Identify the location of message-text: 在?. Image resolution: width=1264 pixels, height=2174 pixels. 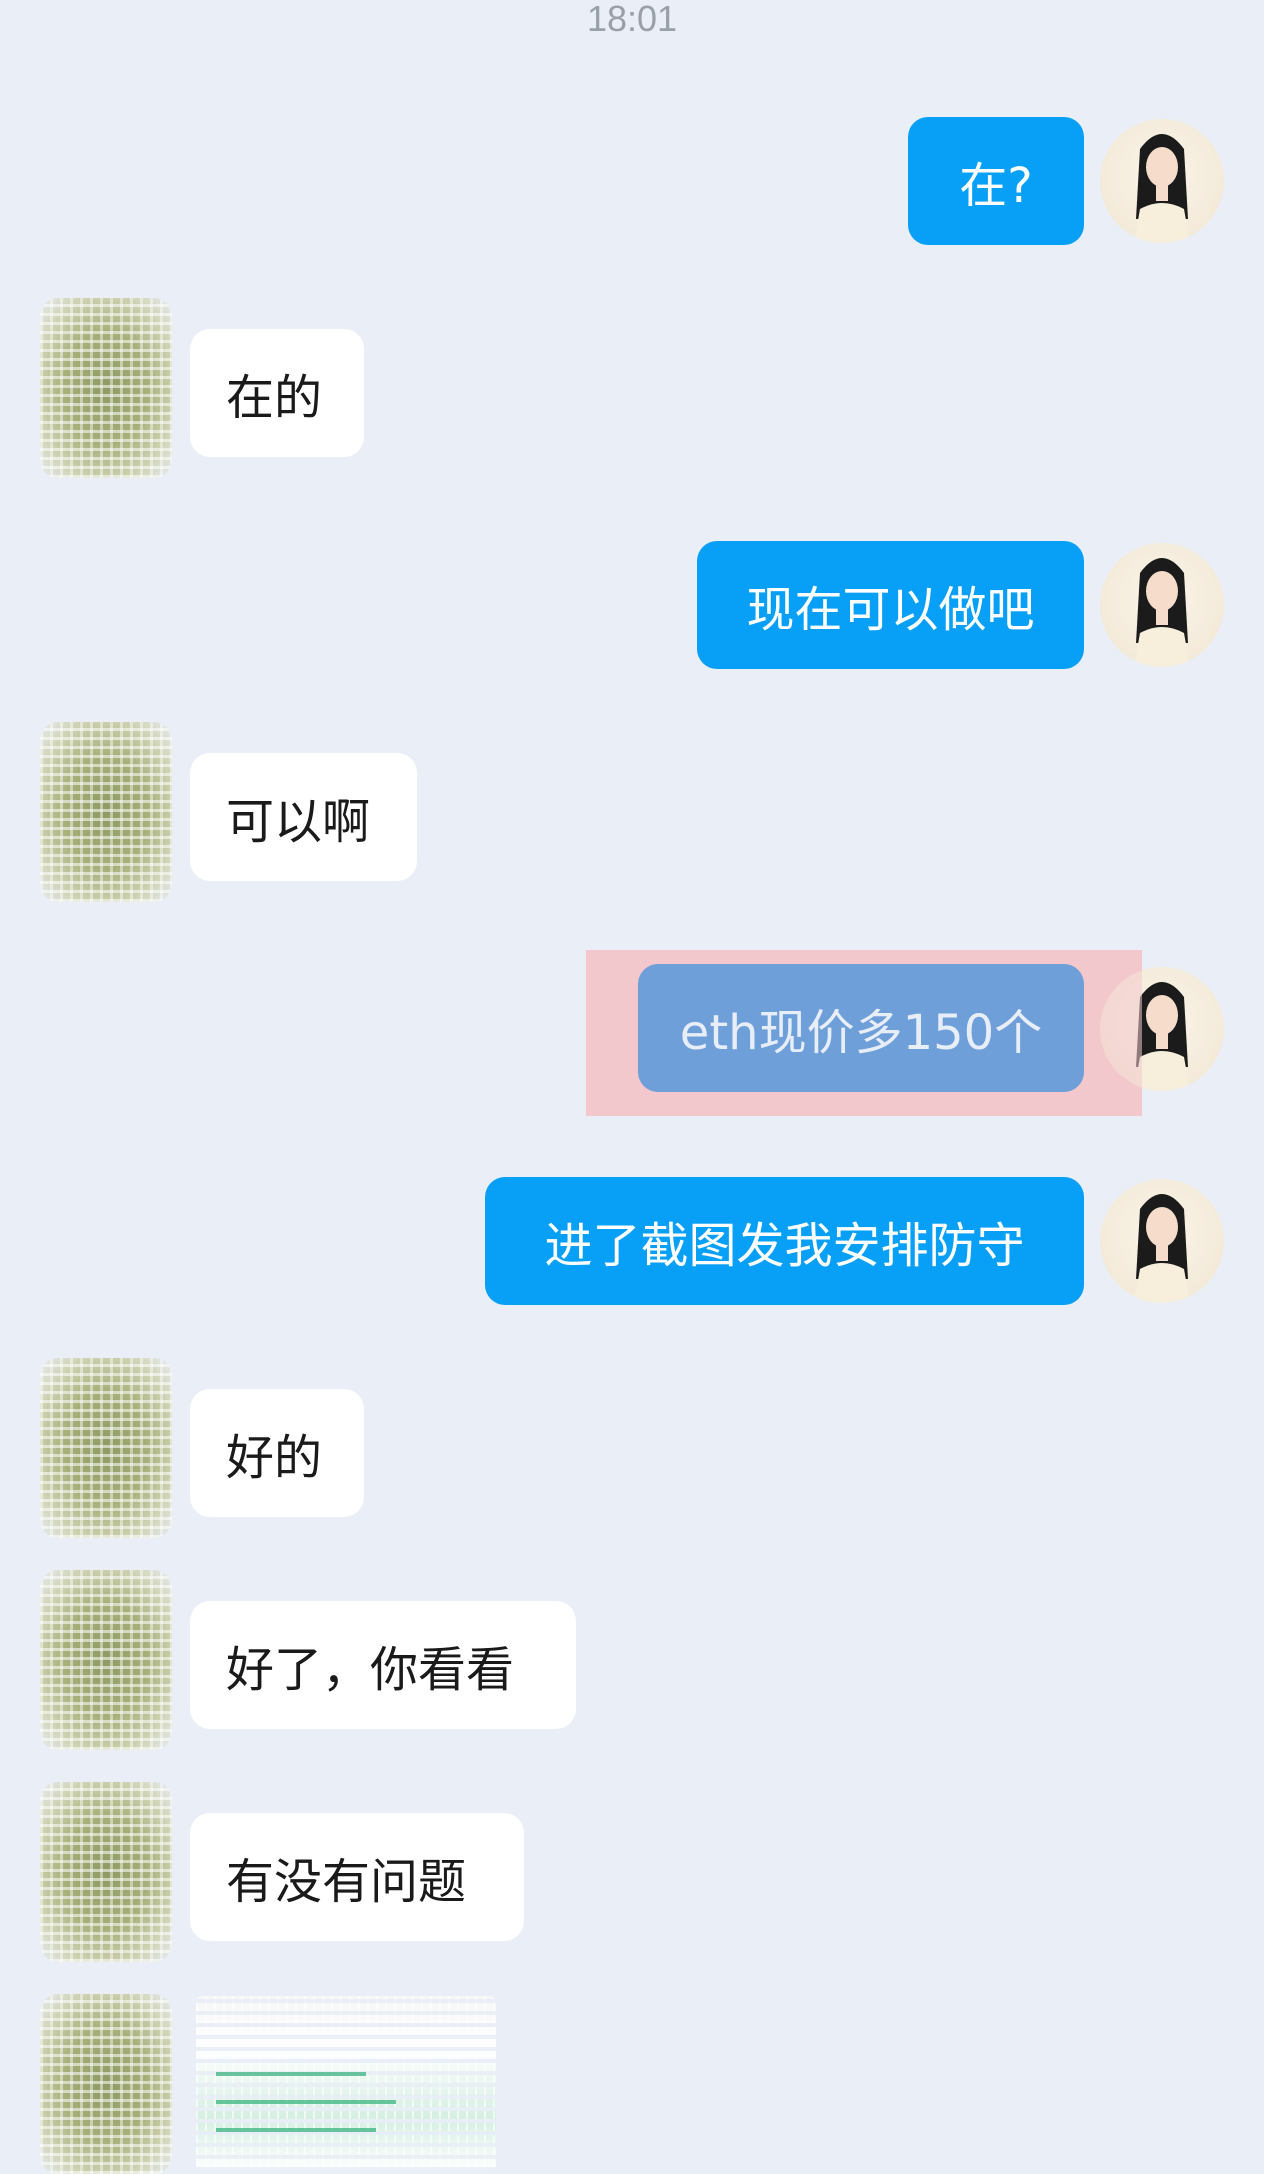
(996, 186).